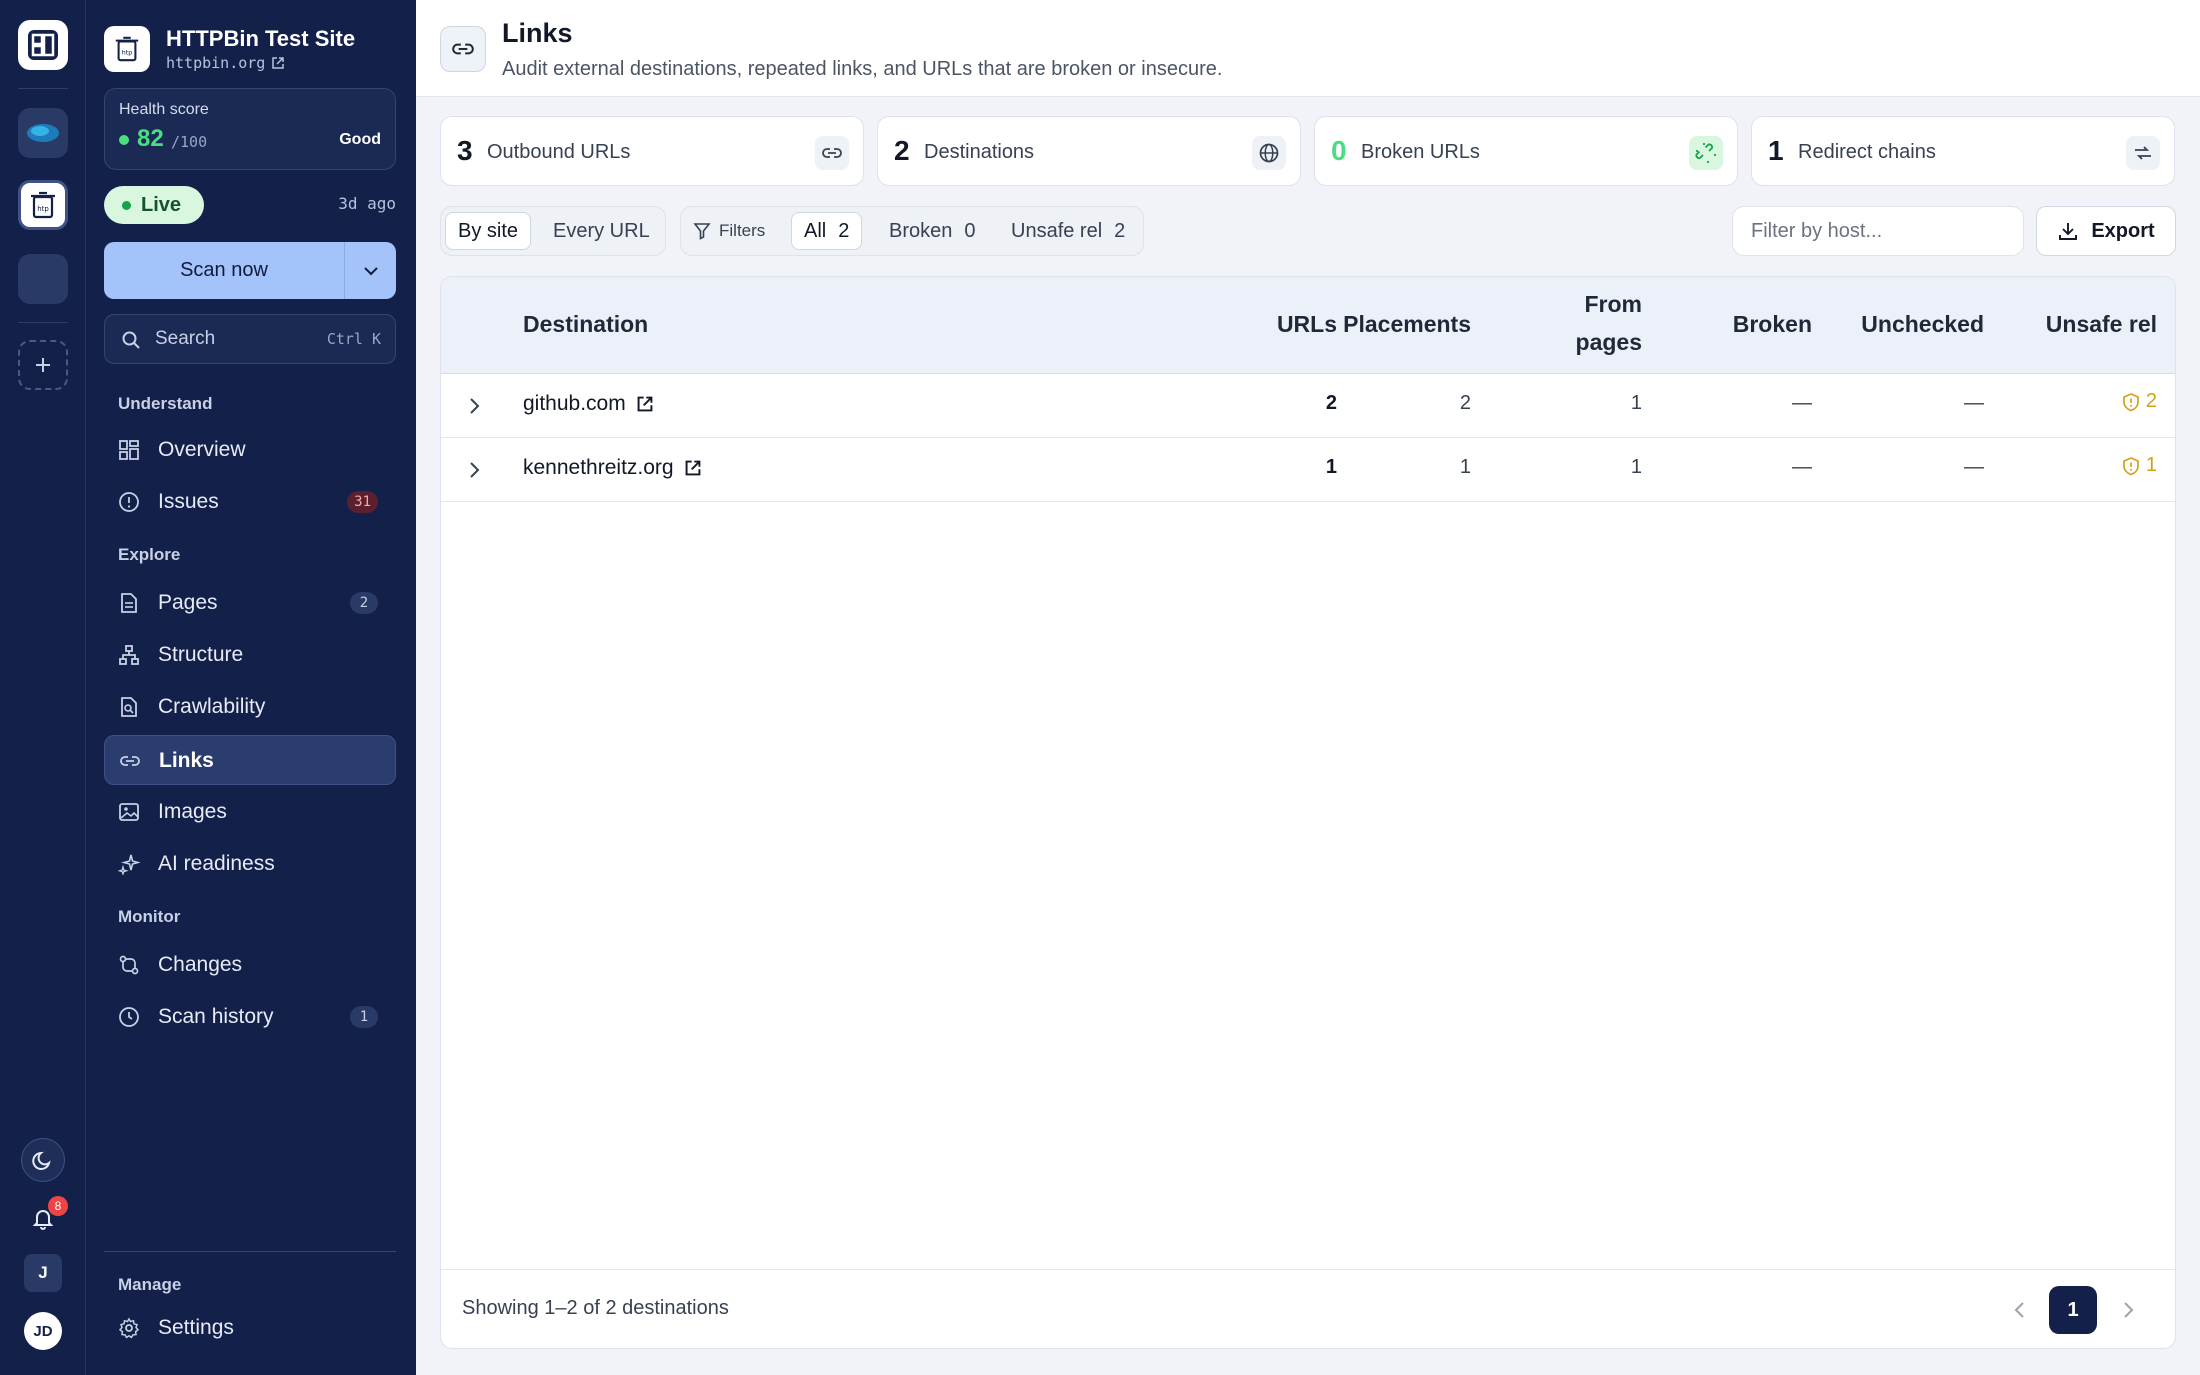 This screenshot has height=1375, width=2200. Describe the element at coordinates (250, 655) in the screenshot. I see `sidebar-item-structure: Structure` at that location.